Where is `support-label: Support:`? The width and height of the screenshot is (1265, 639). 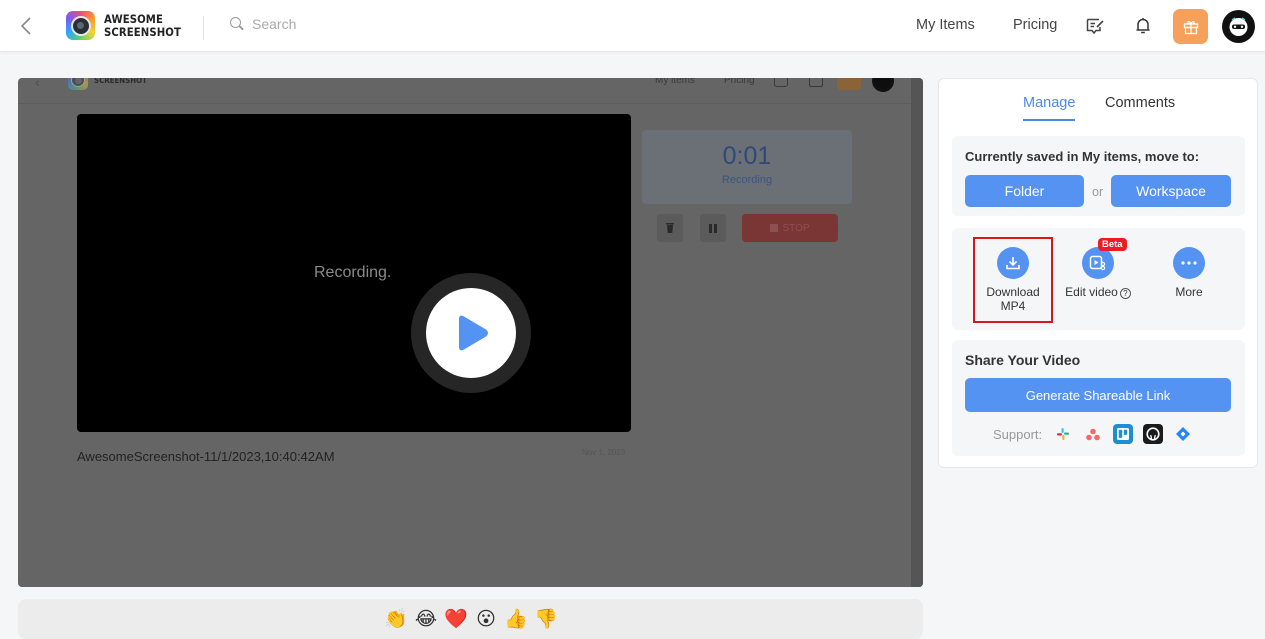 support-label: Support: is located at coordinates (1018, 434).